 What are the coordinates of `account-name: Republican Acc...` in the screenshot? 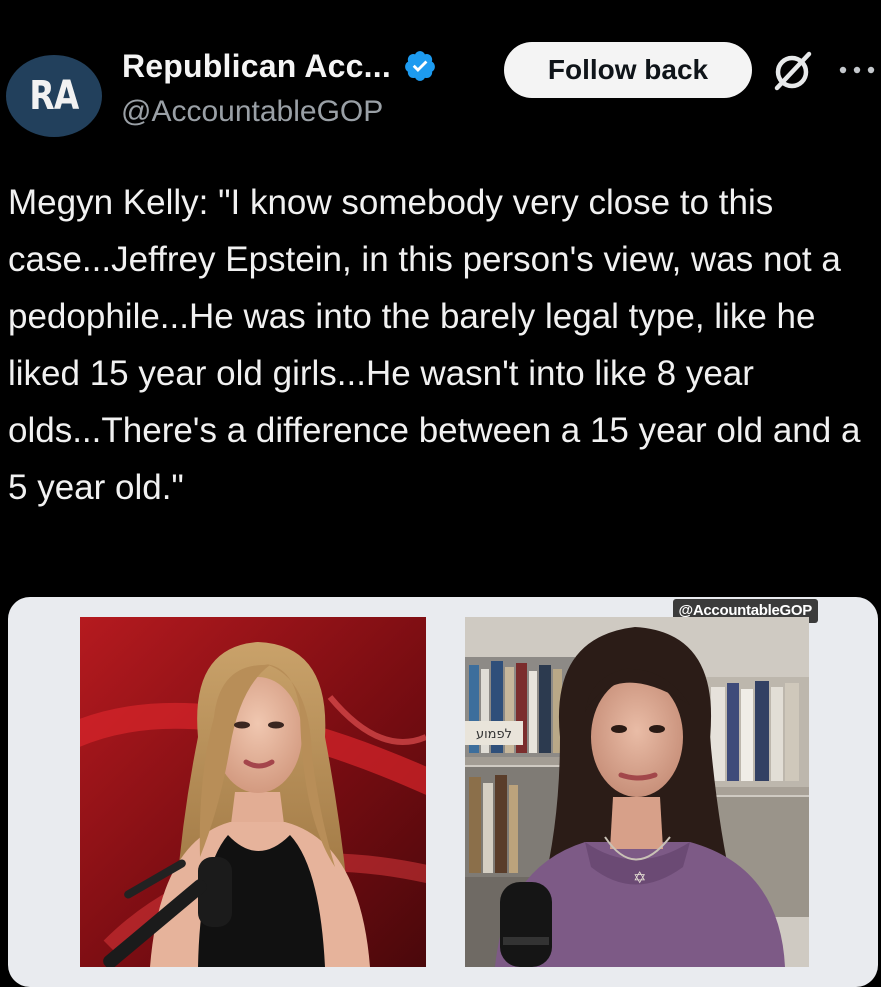 It's located at (256, 66).